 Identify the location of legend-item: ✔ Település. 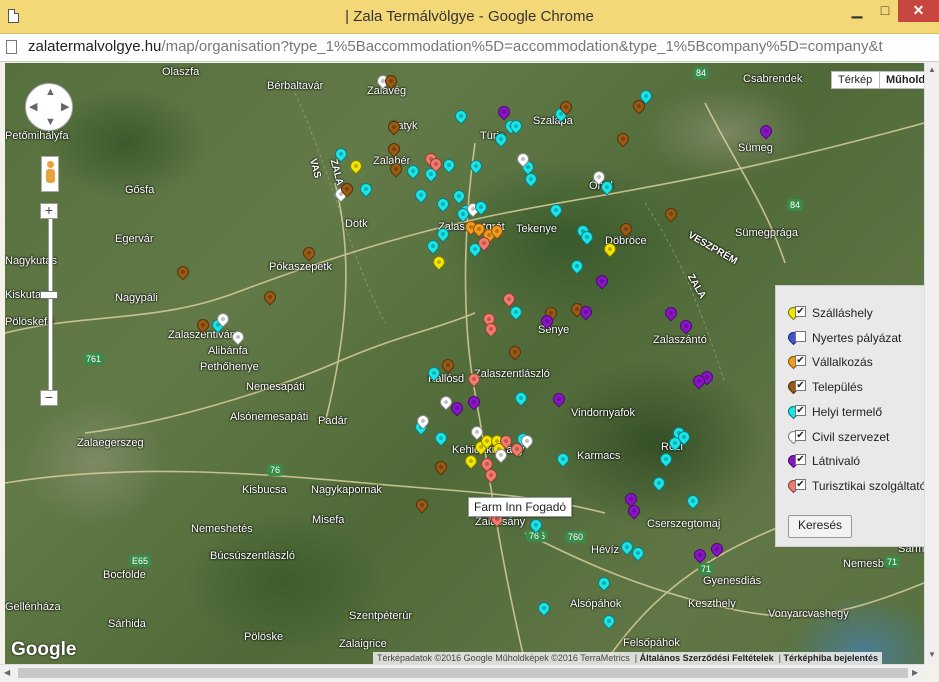
(854, 388).